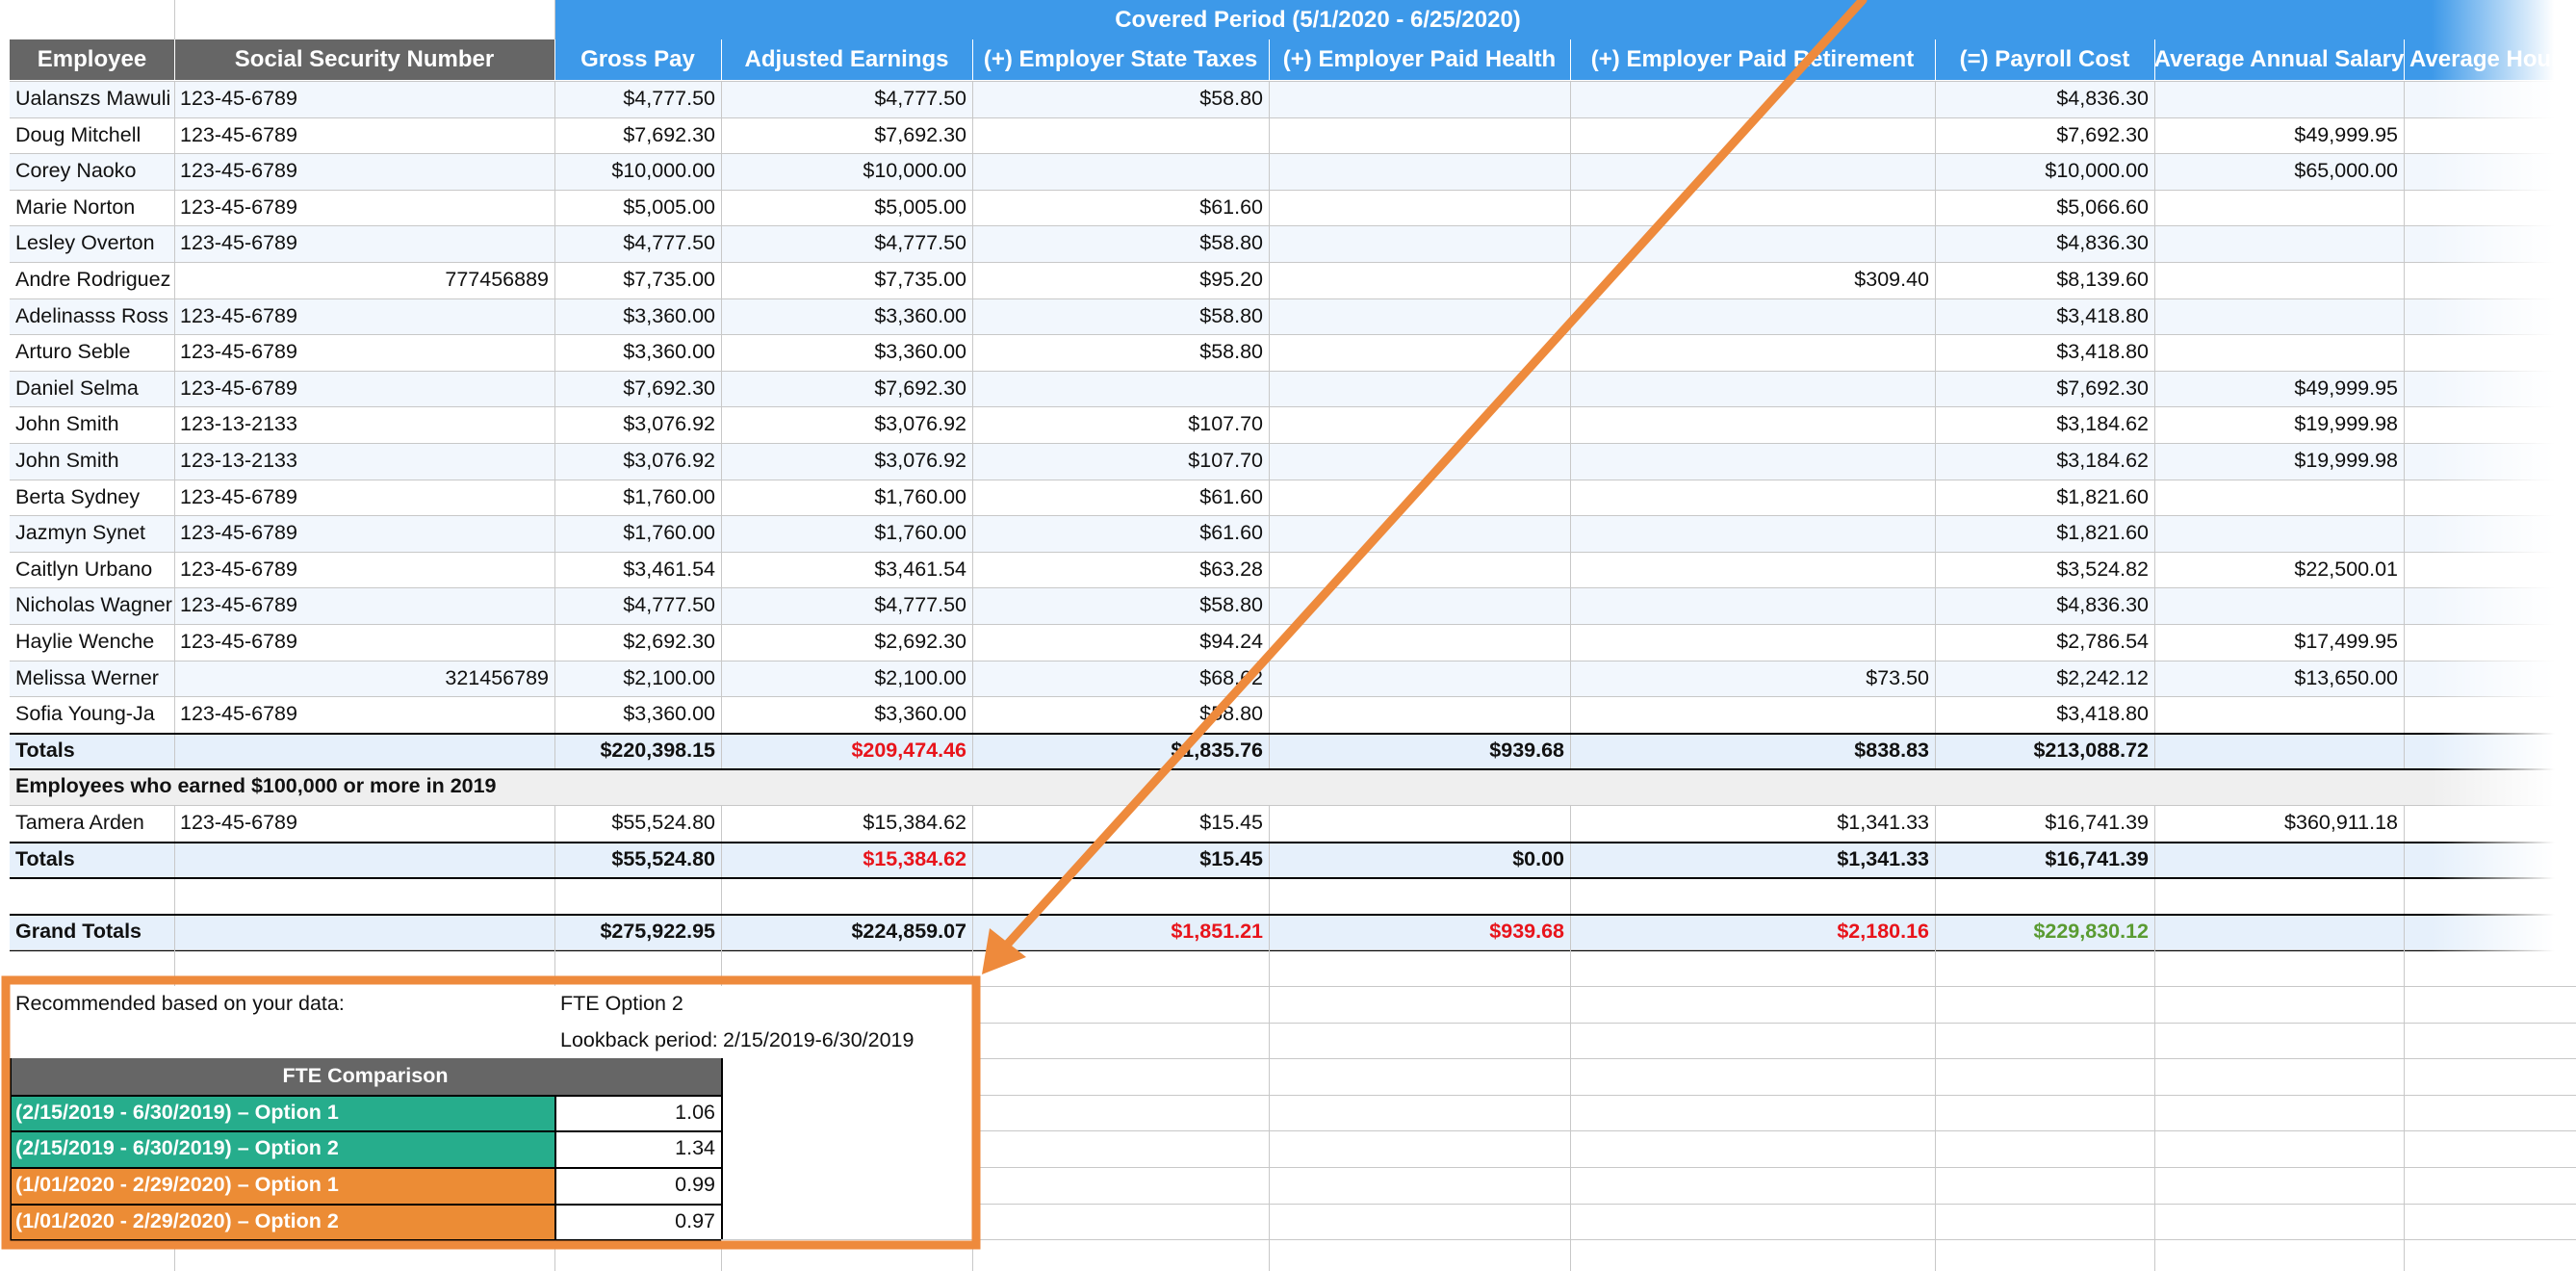  Describe the element at coordinates (364, 59) in the screenshot. I see `column-header-ssn: Social Security Number` at that location.